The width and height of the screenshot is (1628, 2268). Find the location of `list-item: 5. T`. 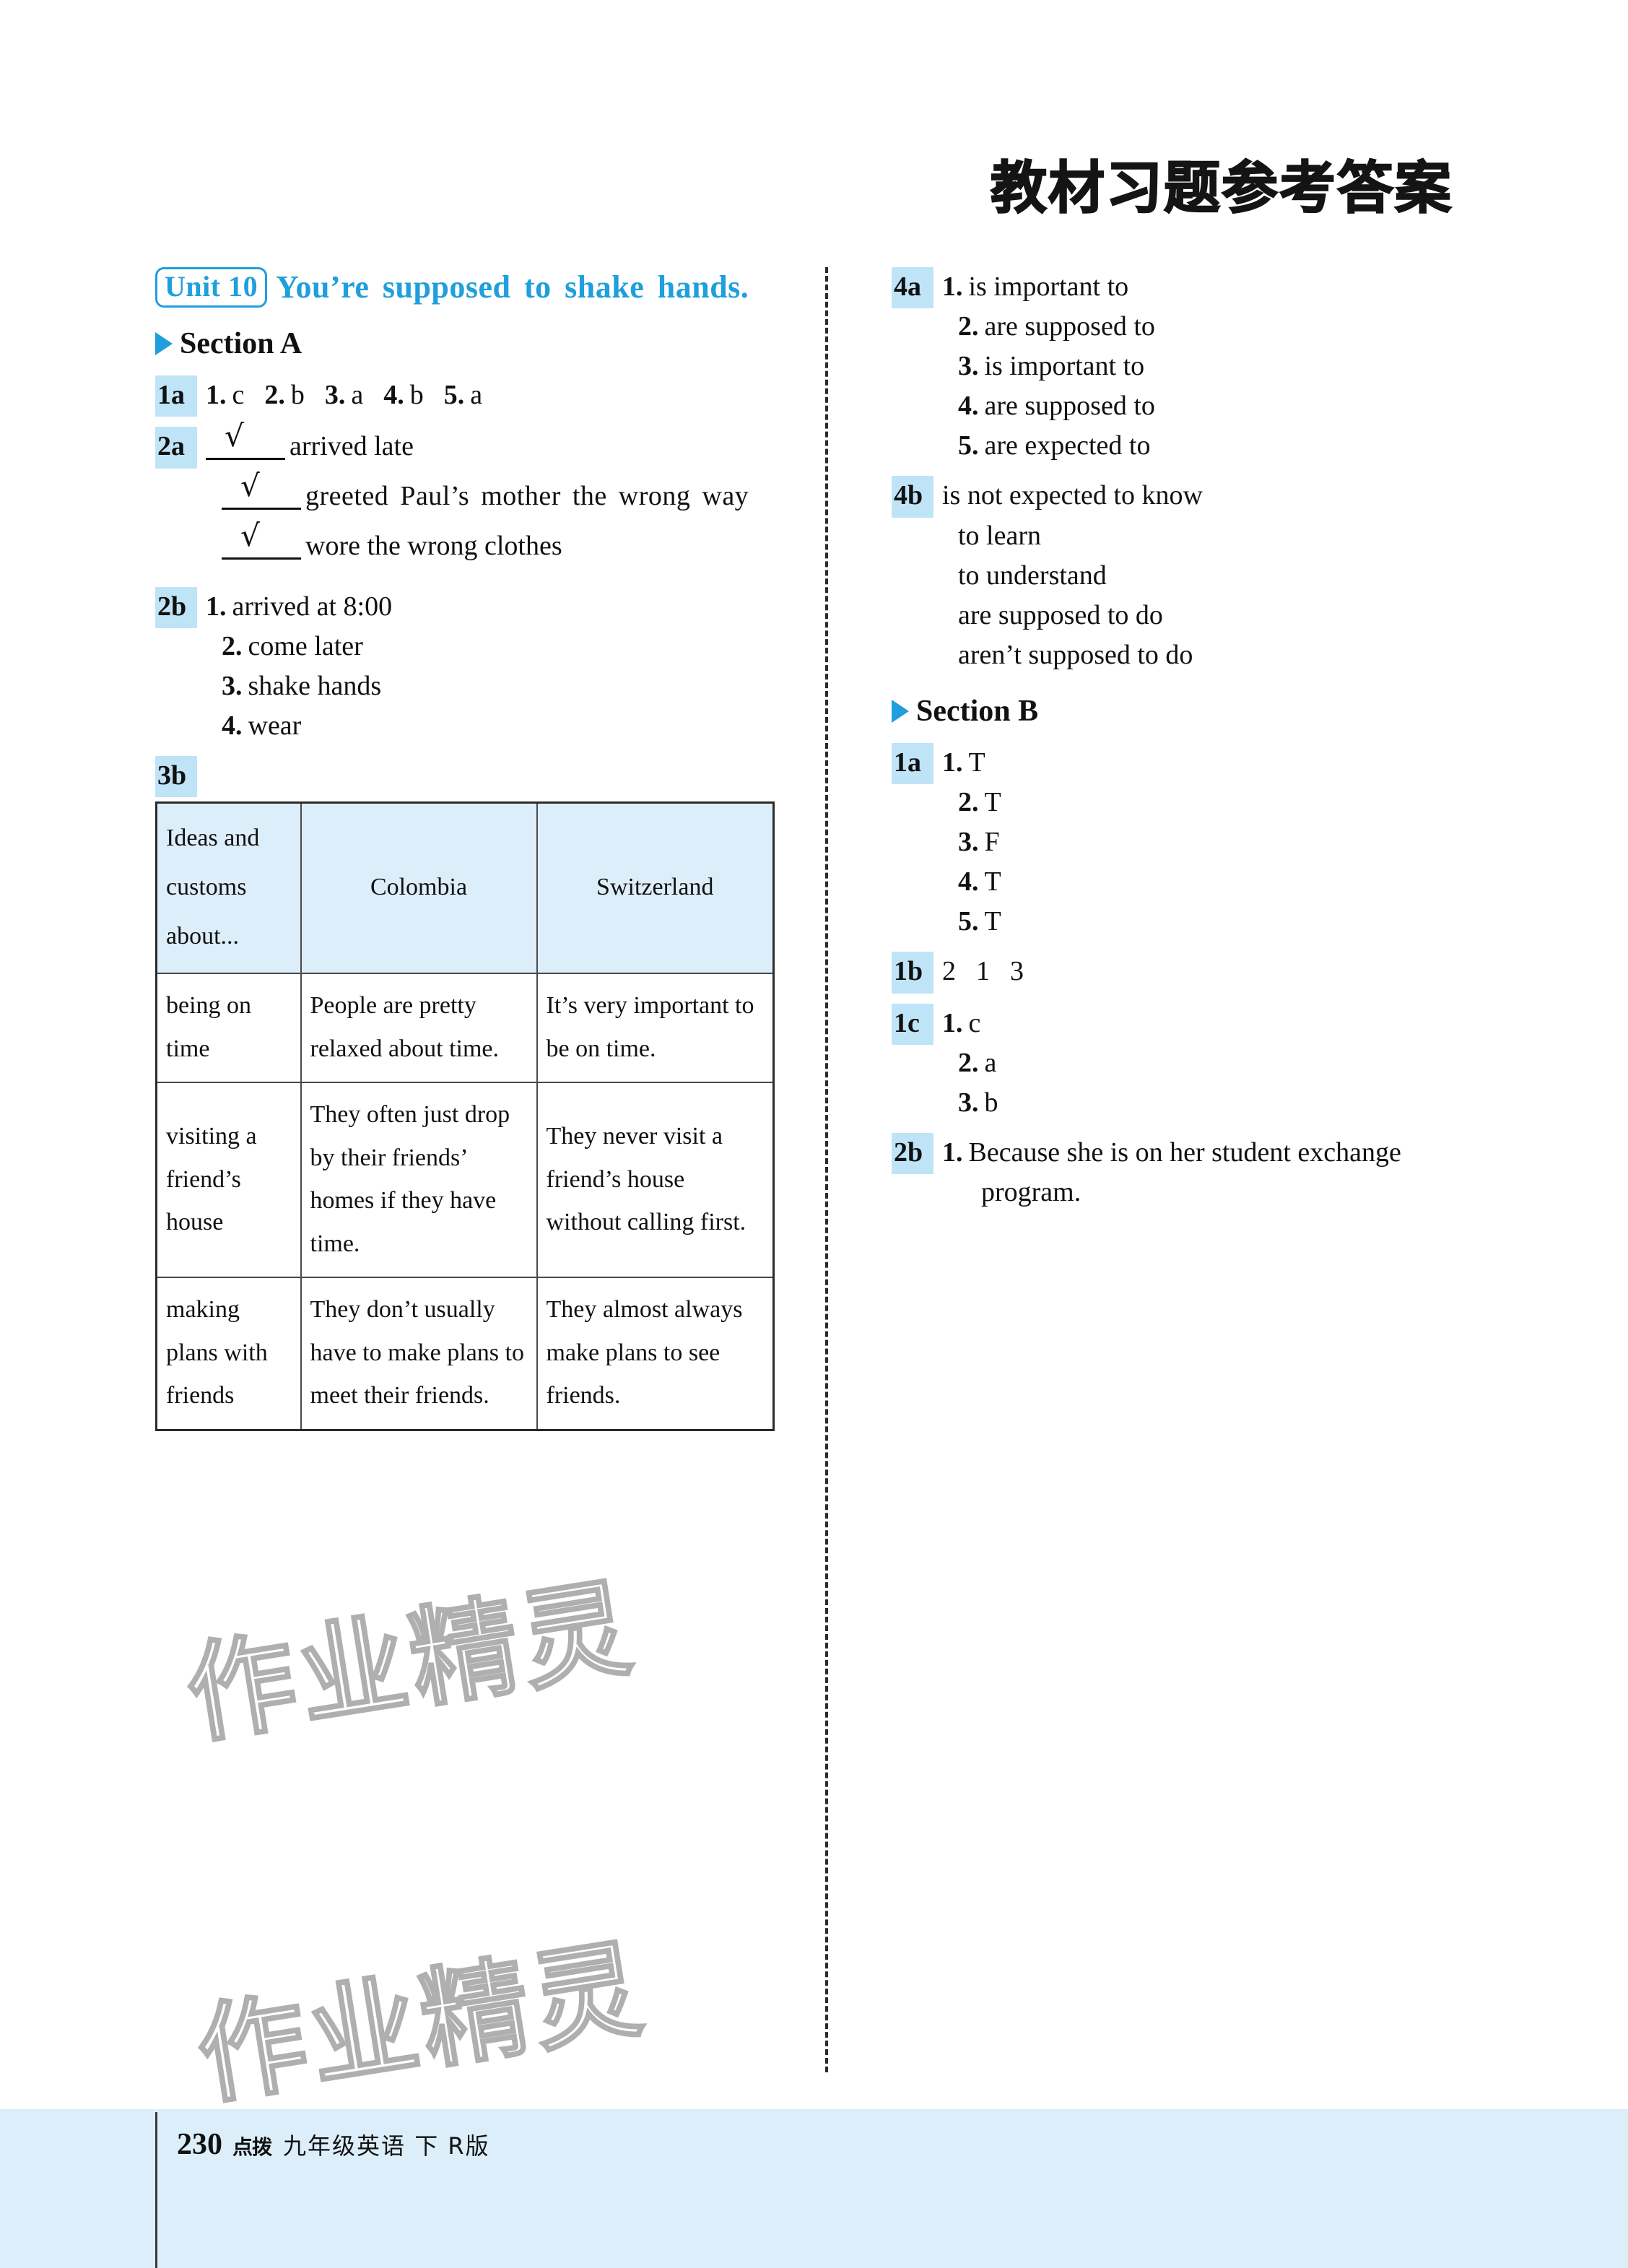

list-item: 5. T is located at coordinates (1228, 922).